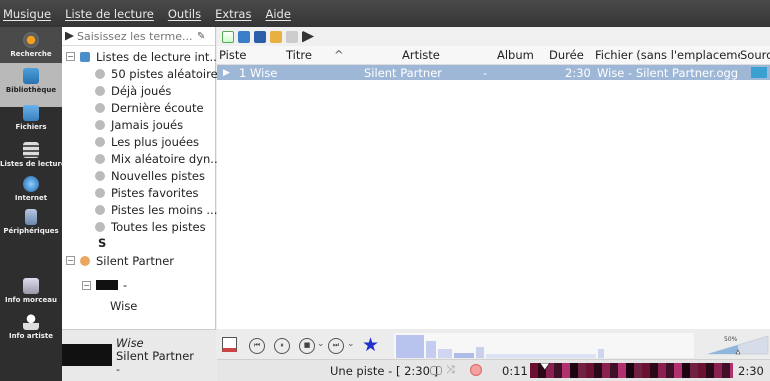 This screenshot has width=770, height=381. I want to click on new-playlist-icon, so click(228, 36).